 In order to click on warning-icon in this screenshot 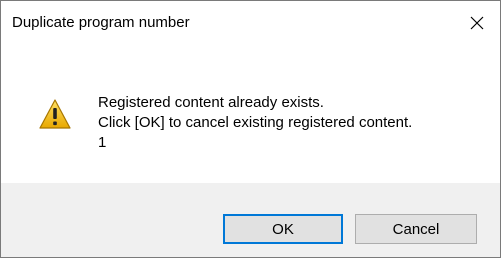, I will do `click(55, 114)`.